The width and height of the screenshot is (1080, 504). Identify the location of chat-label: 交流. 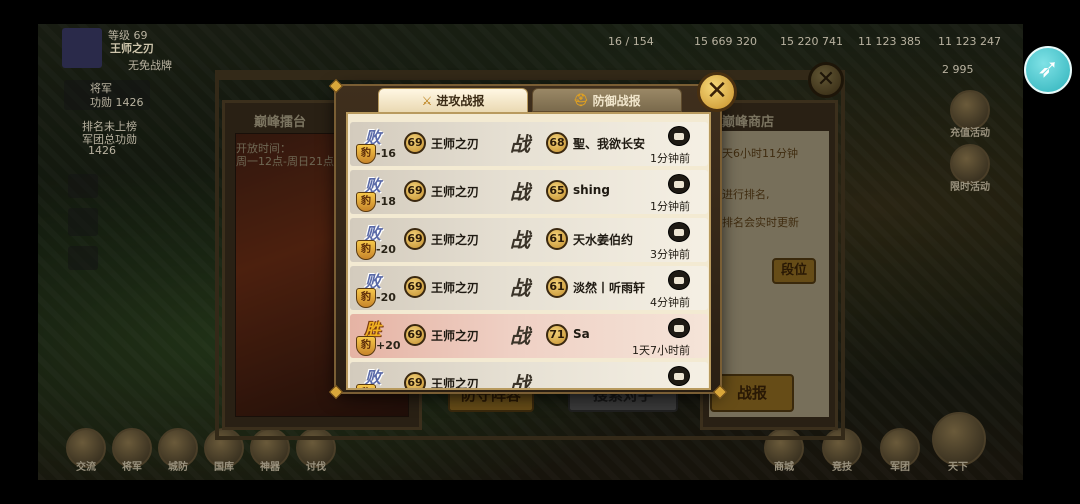
(86, 467).